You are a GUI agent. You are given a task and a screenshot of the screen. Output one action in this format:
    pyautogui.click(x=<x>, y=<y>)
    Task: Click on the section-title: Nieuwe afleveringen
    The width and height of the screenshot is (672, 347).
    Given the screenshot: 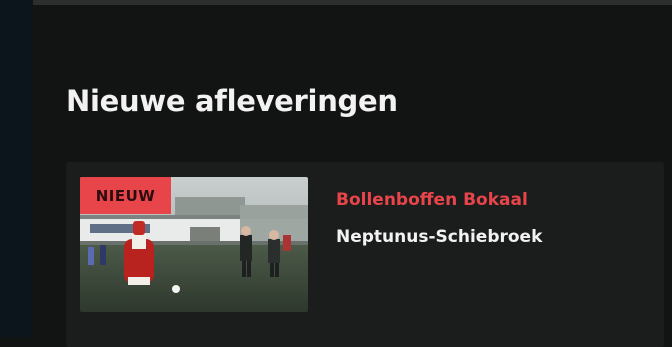 What is the action you would take?
    pyautogui.click(x=232, y=101)
    